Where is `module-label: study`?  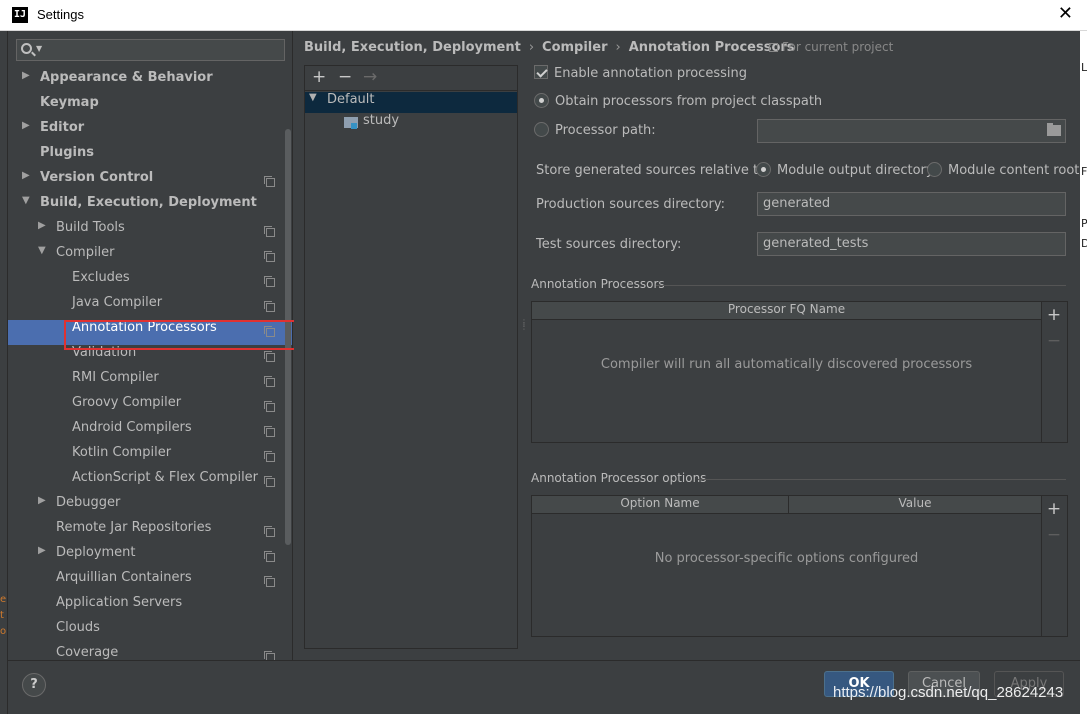 module-label: study is located at coordinates (381, 120).